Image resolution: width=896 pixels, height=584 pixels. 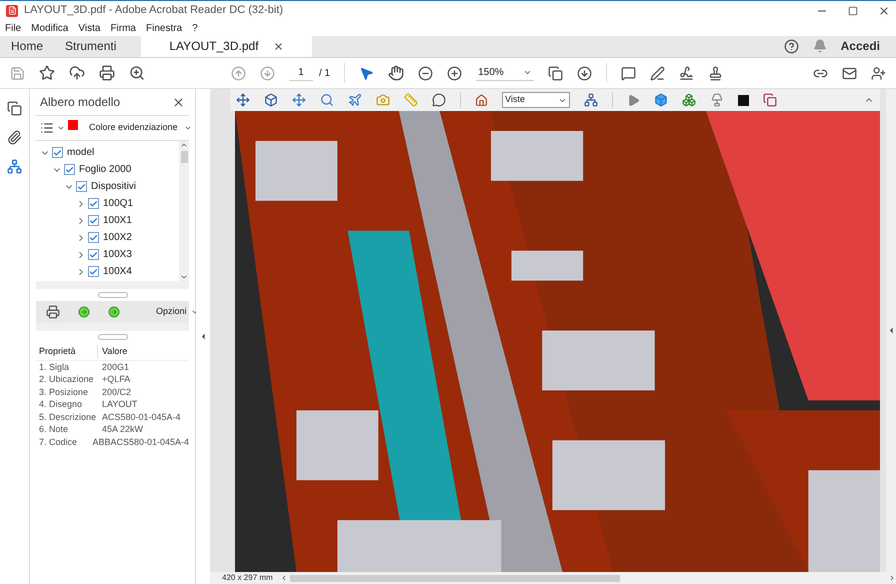 What do you see at coordinates (27, 46) in the screenshot?
I see `tab: Home` at bounding box center [27, 46].